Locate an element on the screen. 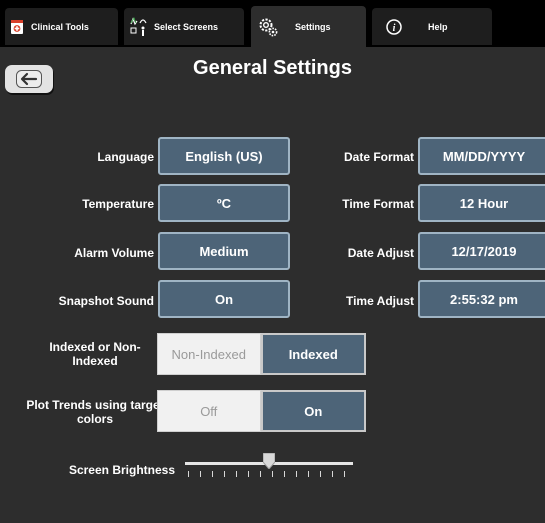 The height and width of the screenshot is (523, 545). temperature-button: ºC is located at coordinates (224, 203).